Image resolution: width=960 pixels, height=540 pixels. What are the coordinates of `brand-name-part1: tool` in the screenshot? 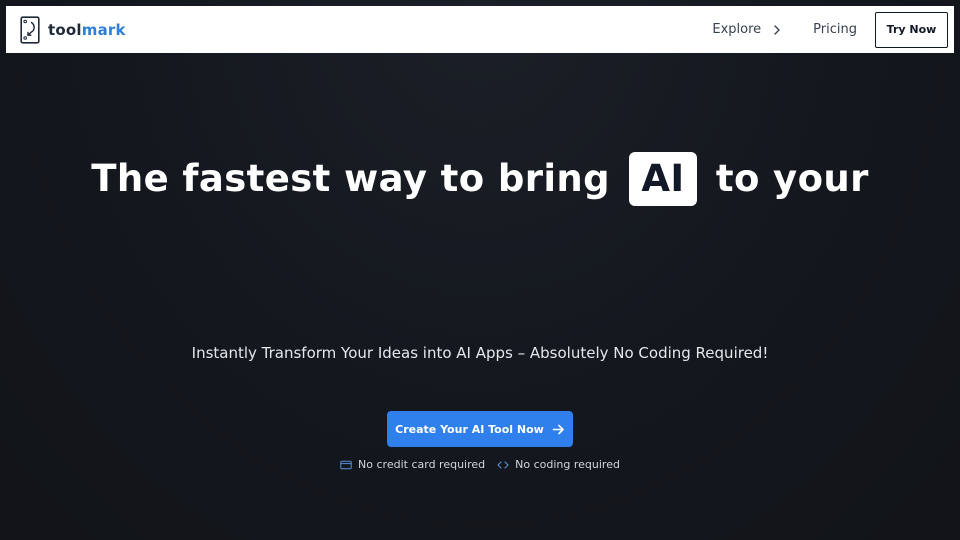 It's located at (65, 29).